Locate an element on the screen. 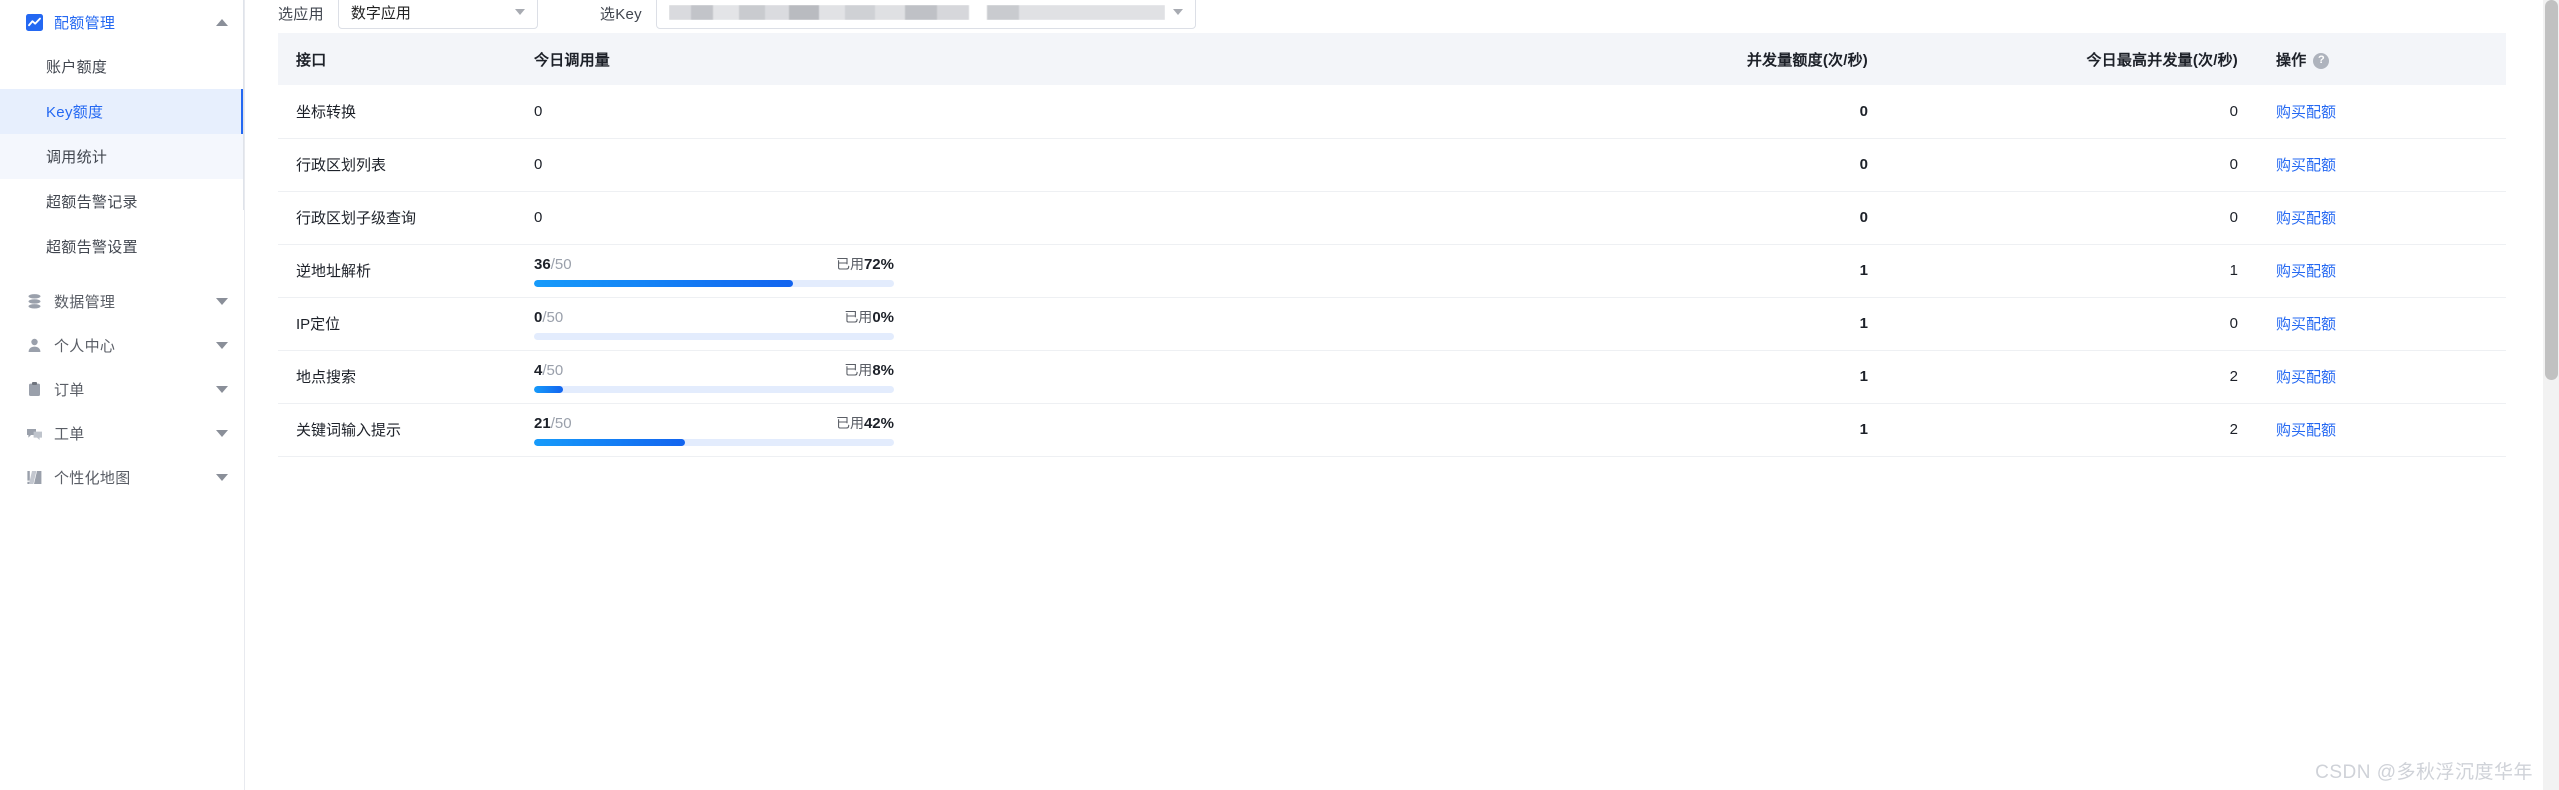  column-header-concurrency-quota: 并发量额度(次/秒) is located at coordinates (1701, 59).